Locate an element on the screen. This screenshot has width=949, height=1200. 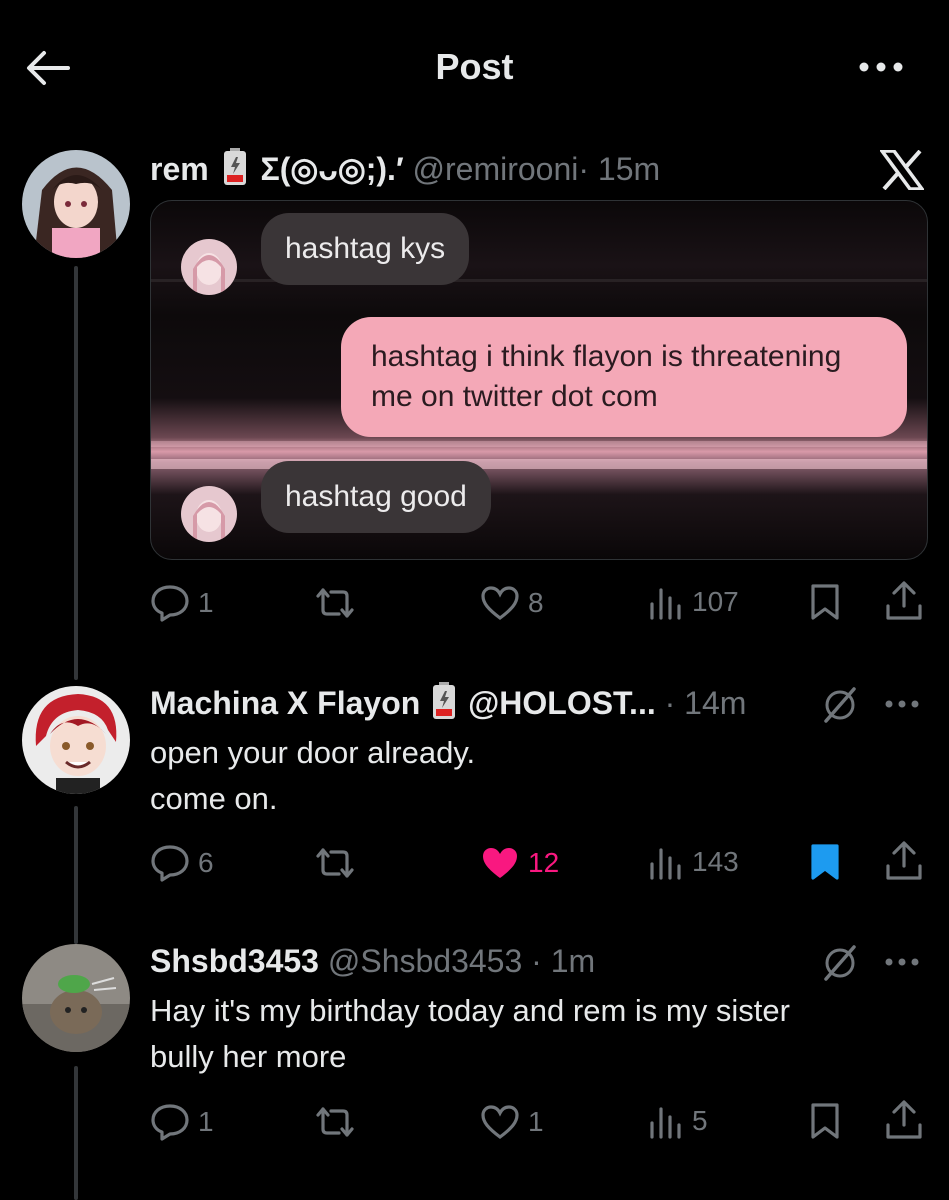
views-button: 5 is located at coordinates (678, 1121).